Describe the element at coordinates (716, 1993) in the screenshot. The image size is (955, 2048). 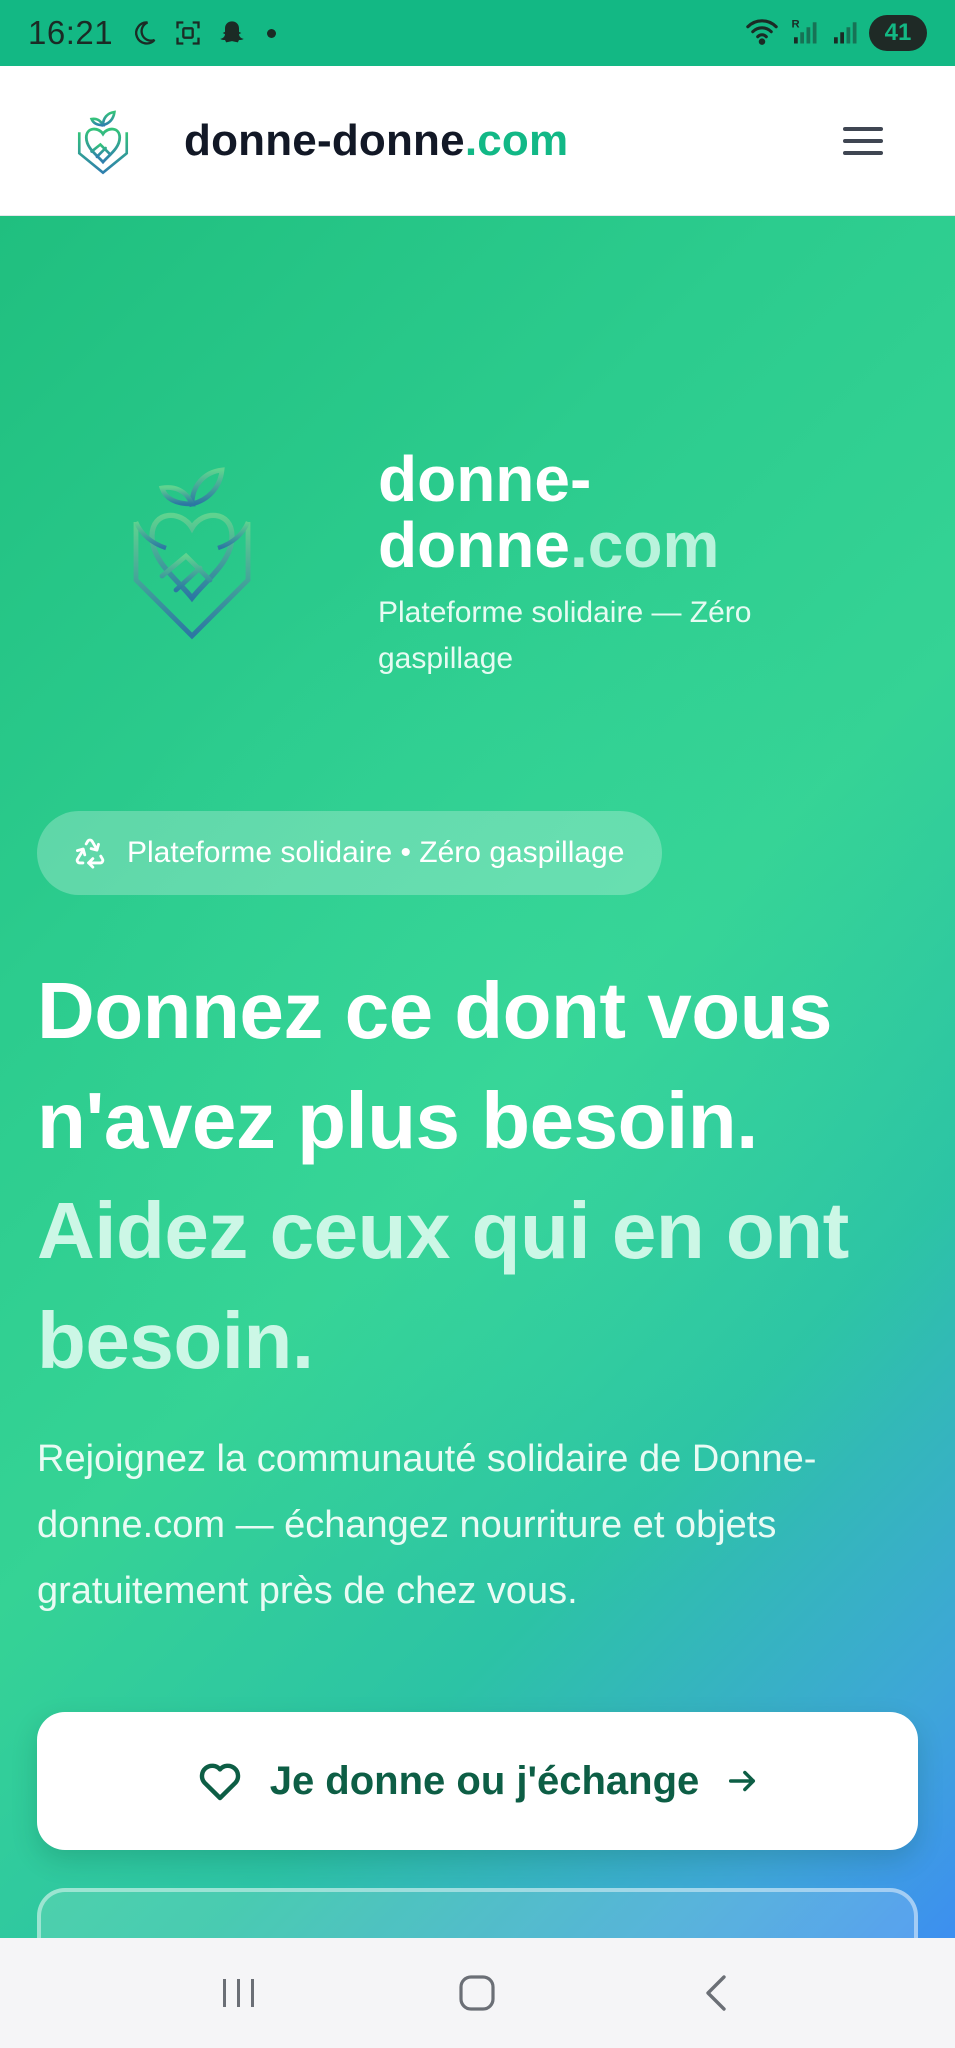
I see `back-icon` at that location.